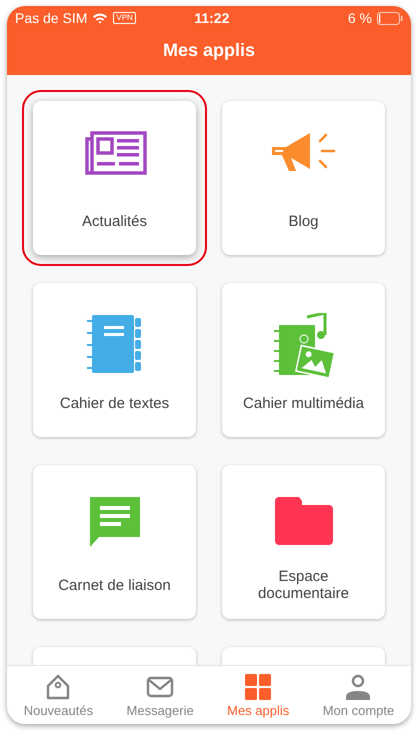  I want to click on wifi-icon, so click(100, 18).